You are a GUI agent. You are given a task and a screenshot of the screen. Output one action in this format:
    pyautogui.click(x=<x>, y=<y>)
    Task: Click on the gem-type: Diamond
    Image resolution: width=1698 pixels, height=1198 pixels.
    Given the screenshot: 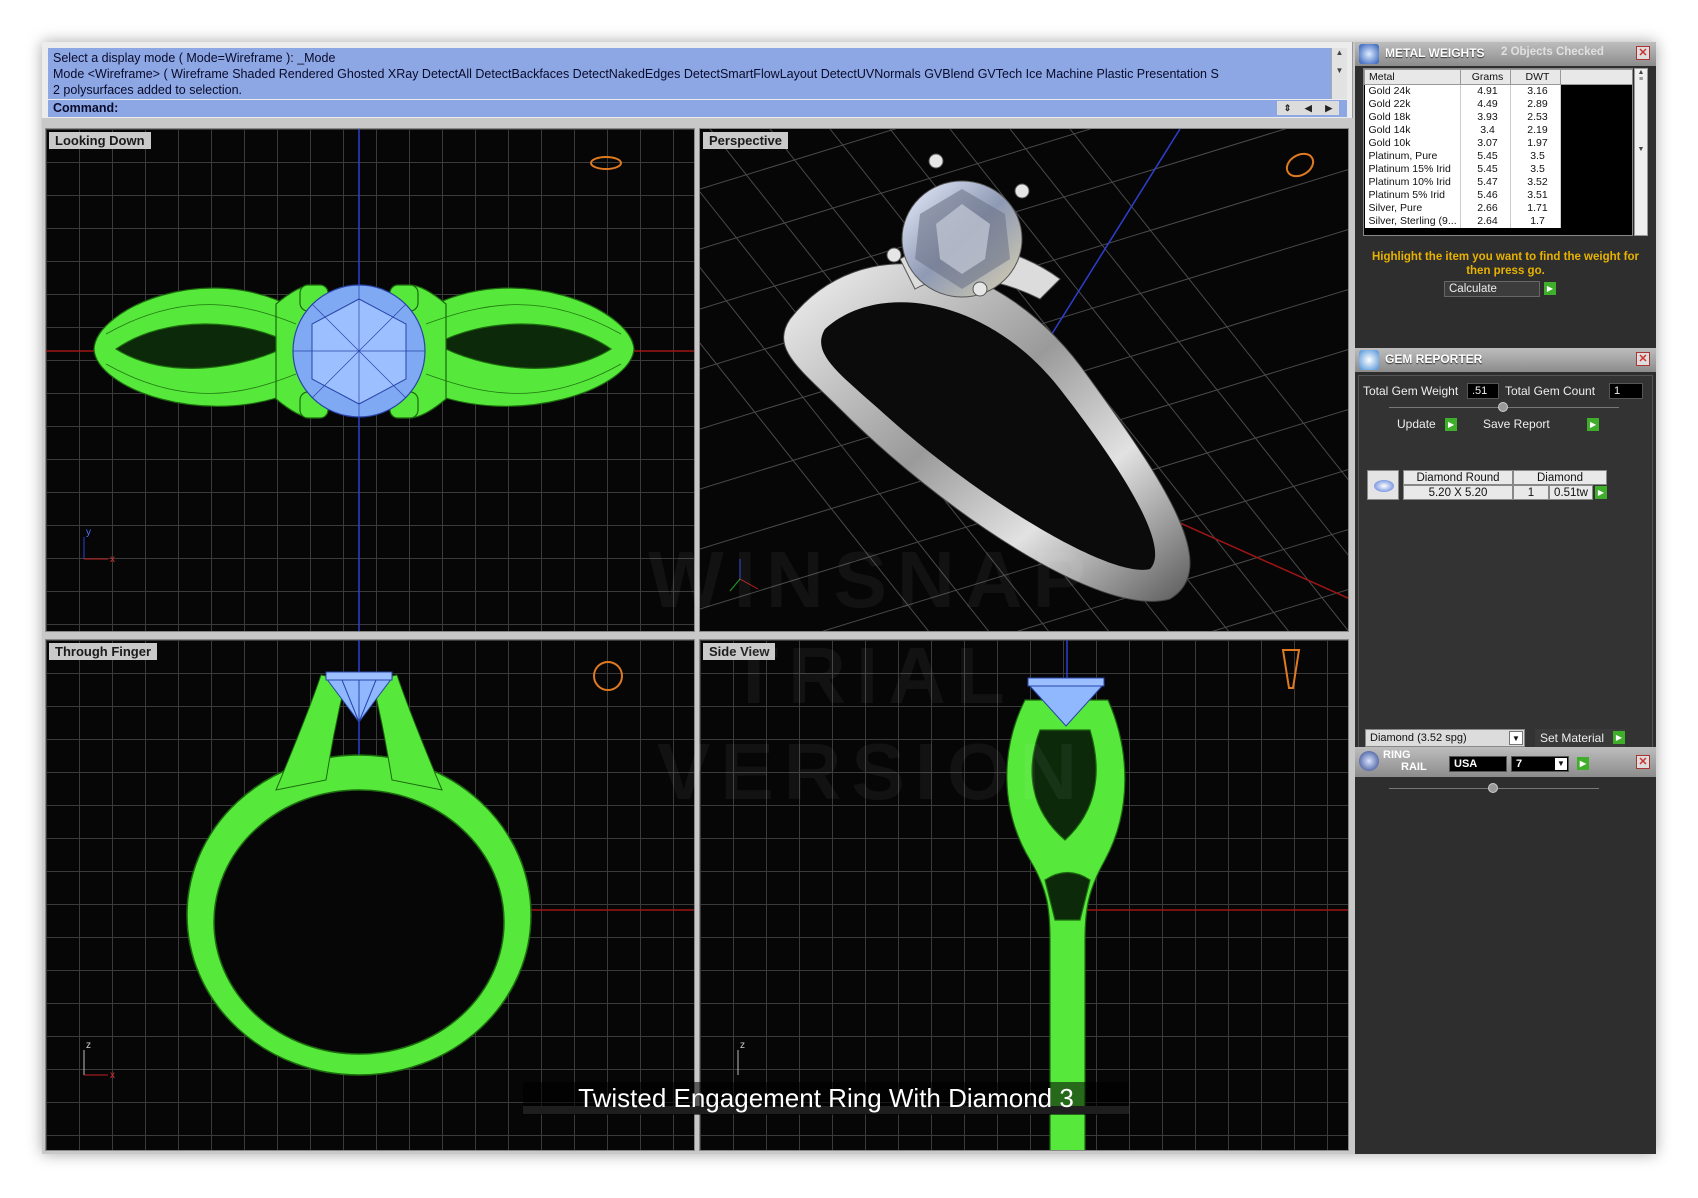 What is the action you would take?
    pyautogui.click(x=1560, y=477)
    